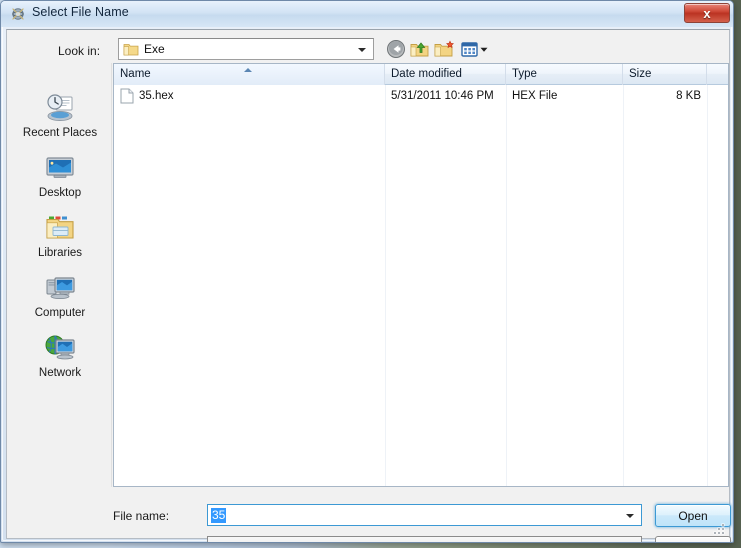  I want to click on back-button, so click(396, 49).